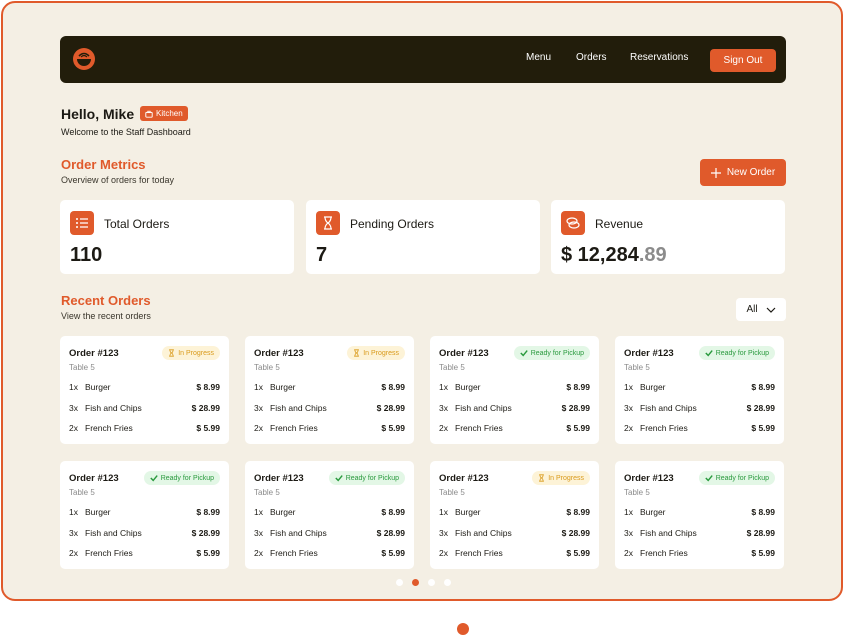 This screenshot has height=636, width=844. Describe the element at coordinates (84, 59) in the screenshot. I see `bowl-logo-icon` at that location.